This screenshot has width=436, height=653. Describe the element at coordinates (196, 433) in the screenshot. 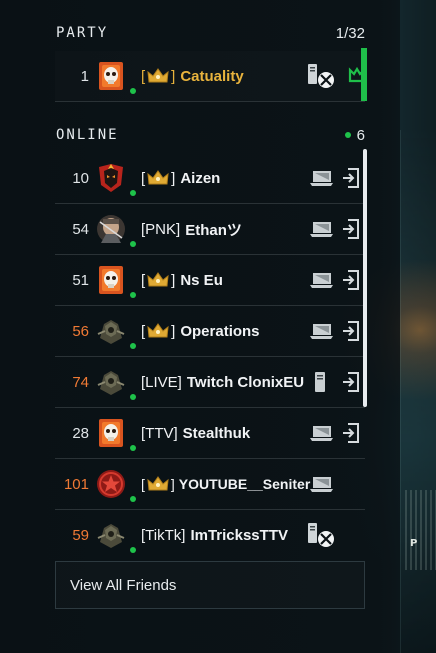

I see `player-name: [TTV] Stealthuk` at that location.